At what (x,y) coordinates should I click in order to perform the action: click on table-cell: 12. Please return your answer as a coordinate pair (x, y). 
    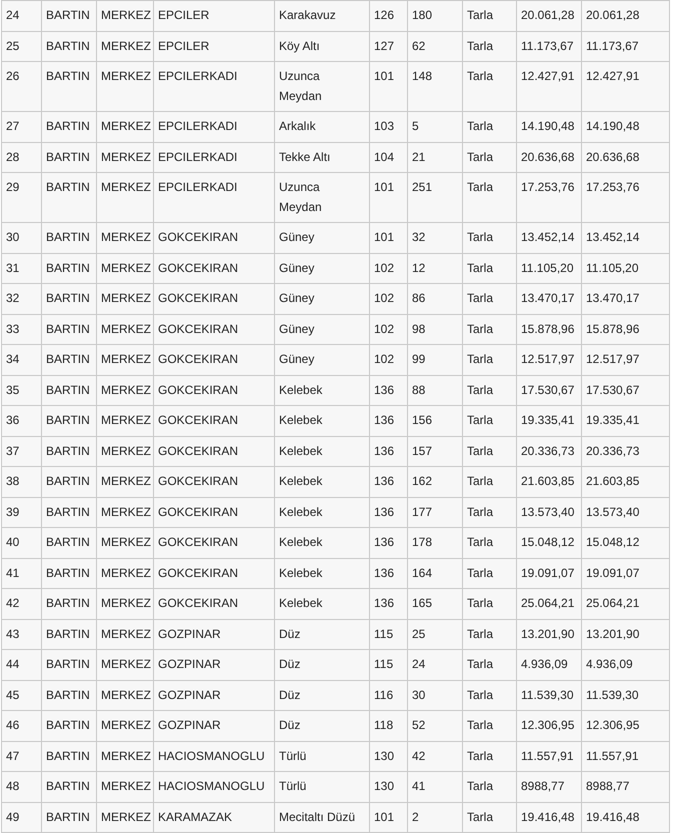
    Looking at the image, I should click on (435, 268).